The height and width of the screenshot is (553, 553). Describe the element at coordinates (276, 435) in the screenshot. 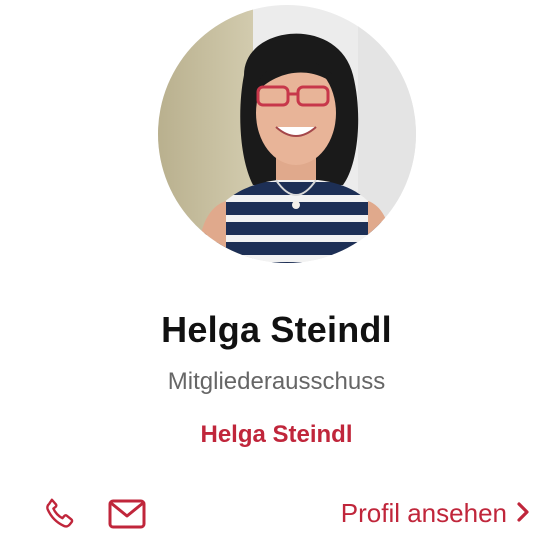

I see `profile-name-link: Helga Steindl` at that location.